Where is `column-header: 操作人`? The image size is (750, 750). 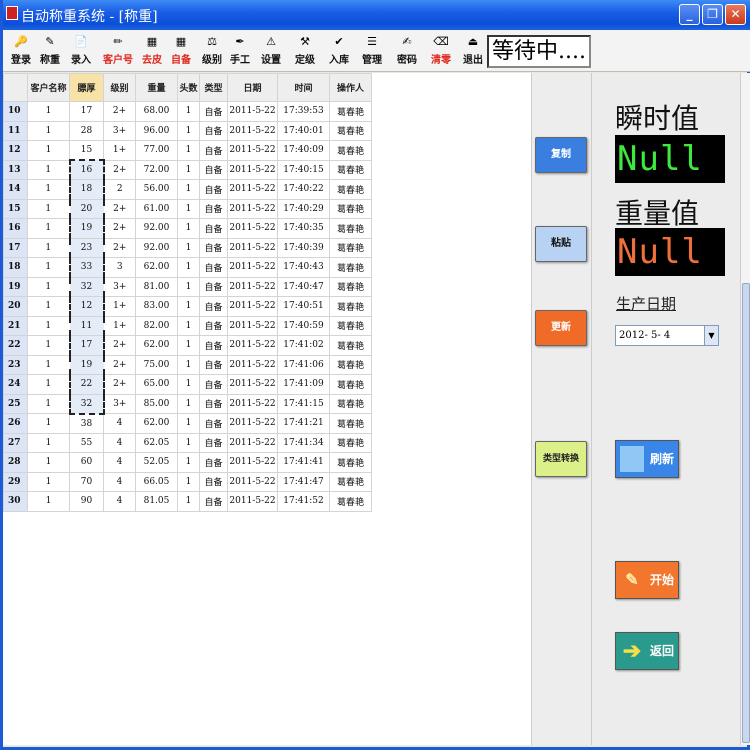 column-header: 操作人 is located at coordinates (350, 87).